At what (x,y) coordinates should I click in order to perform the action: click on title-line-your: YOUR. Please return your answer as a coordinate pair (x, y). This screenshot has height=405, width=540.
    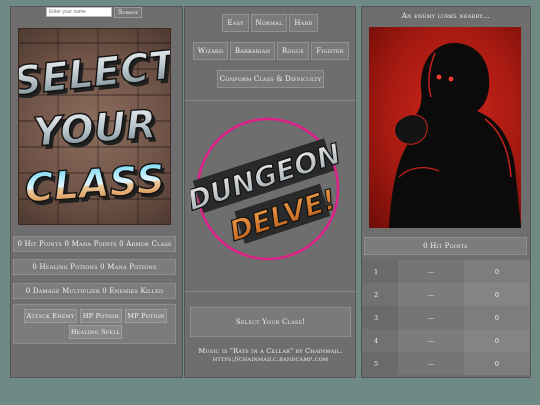
    Looking at the image, I should click on (95, 128).